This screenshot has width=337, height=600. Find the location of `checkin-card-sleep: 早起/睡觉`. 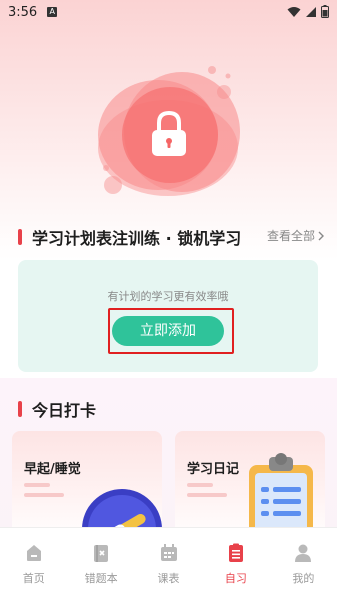

checkin-card-sleep: 早起/睡觉 is located at coordinates (87, 486).